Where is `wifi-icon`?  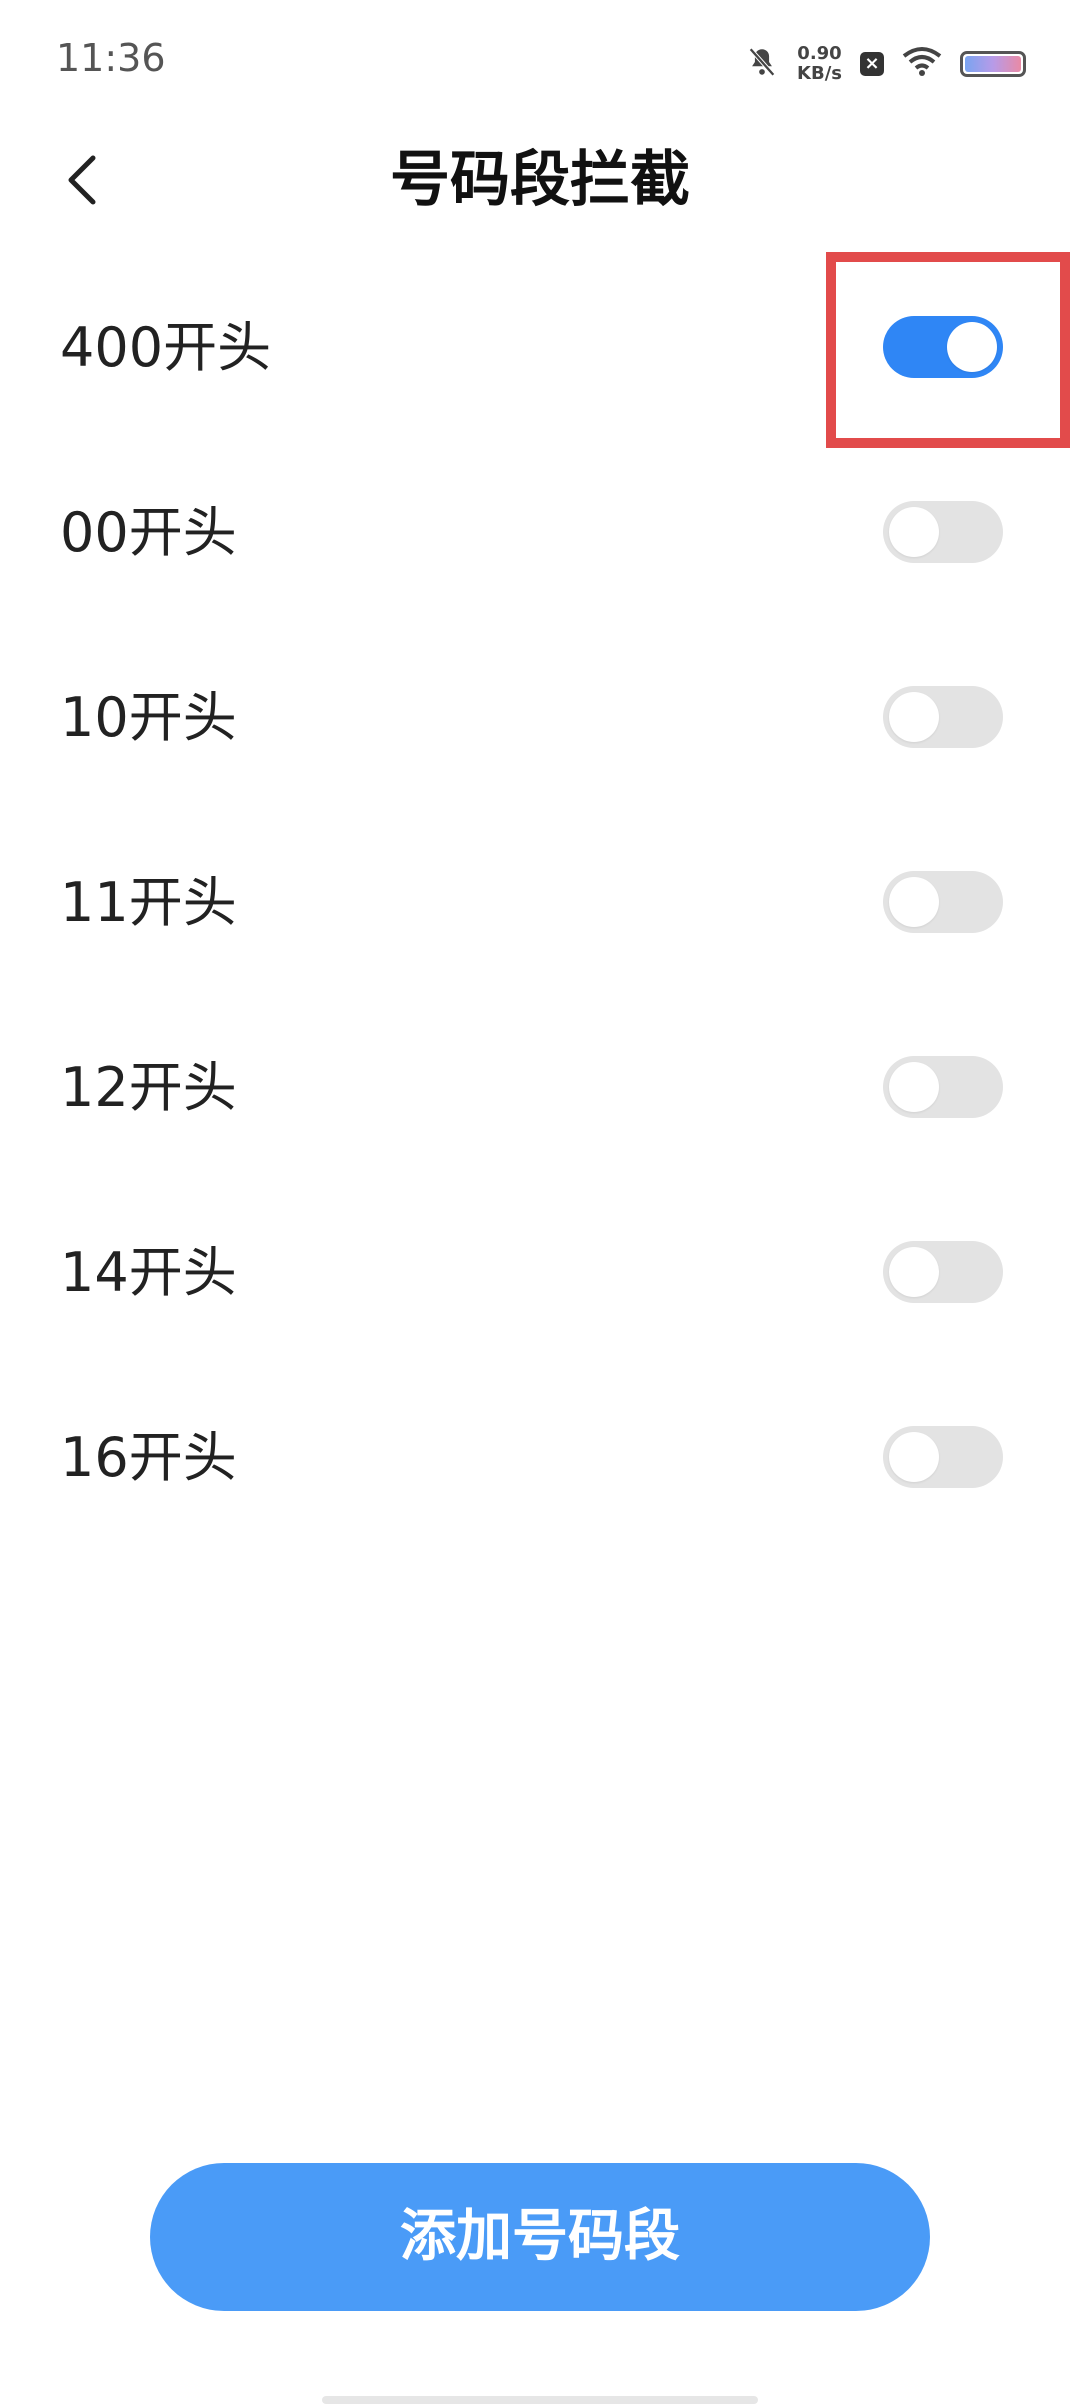 wifi-icon is located at coordinates (922, 64).